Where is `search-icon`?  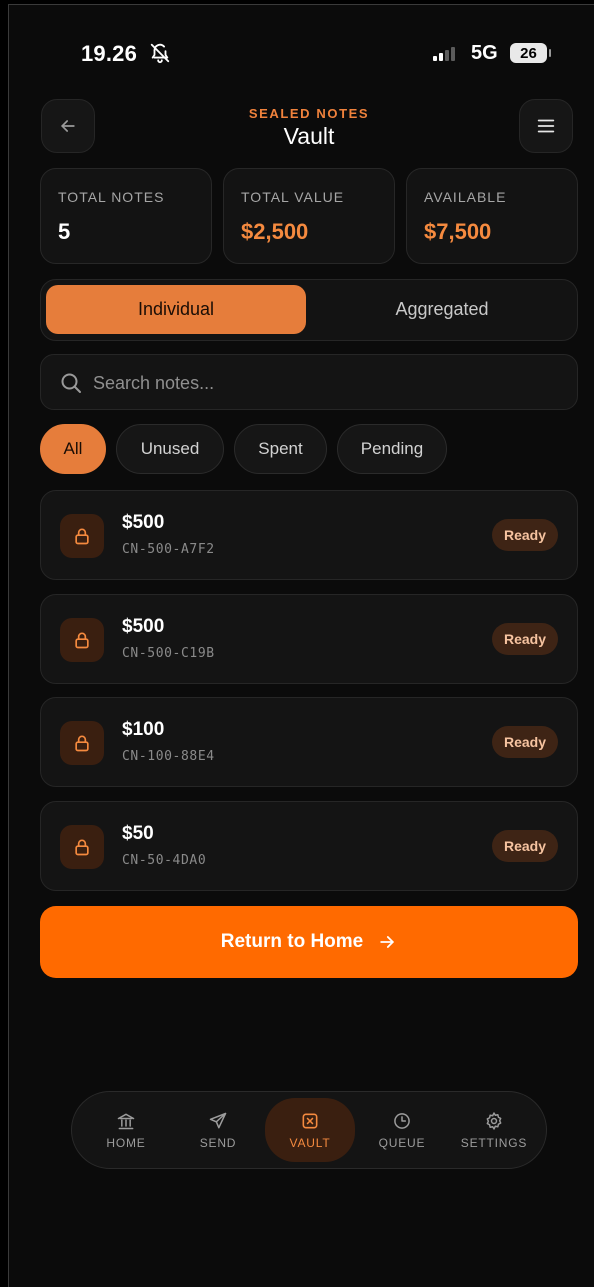 search-icon is located at coordinates (71, 383).